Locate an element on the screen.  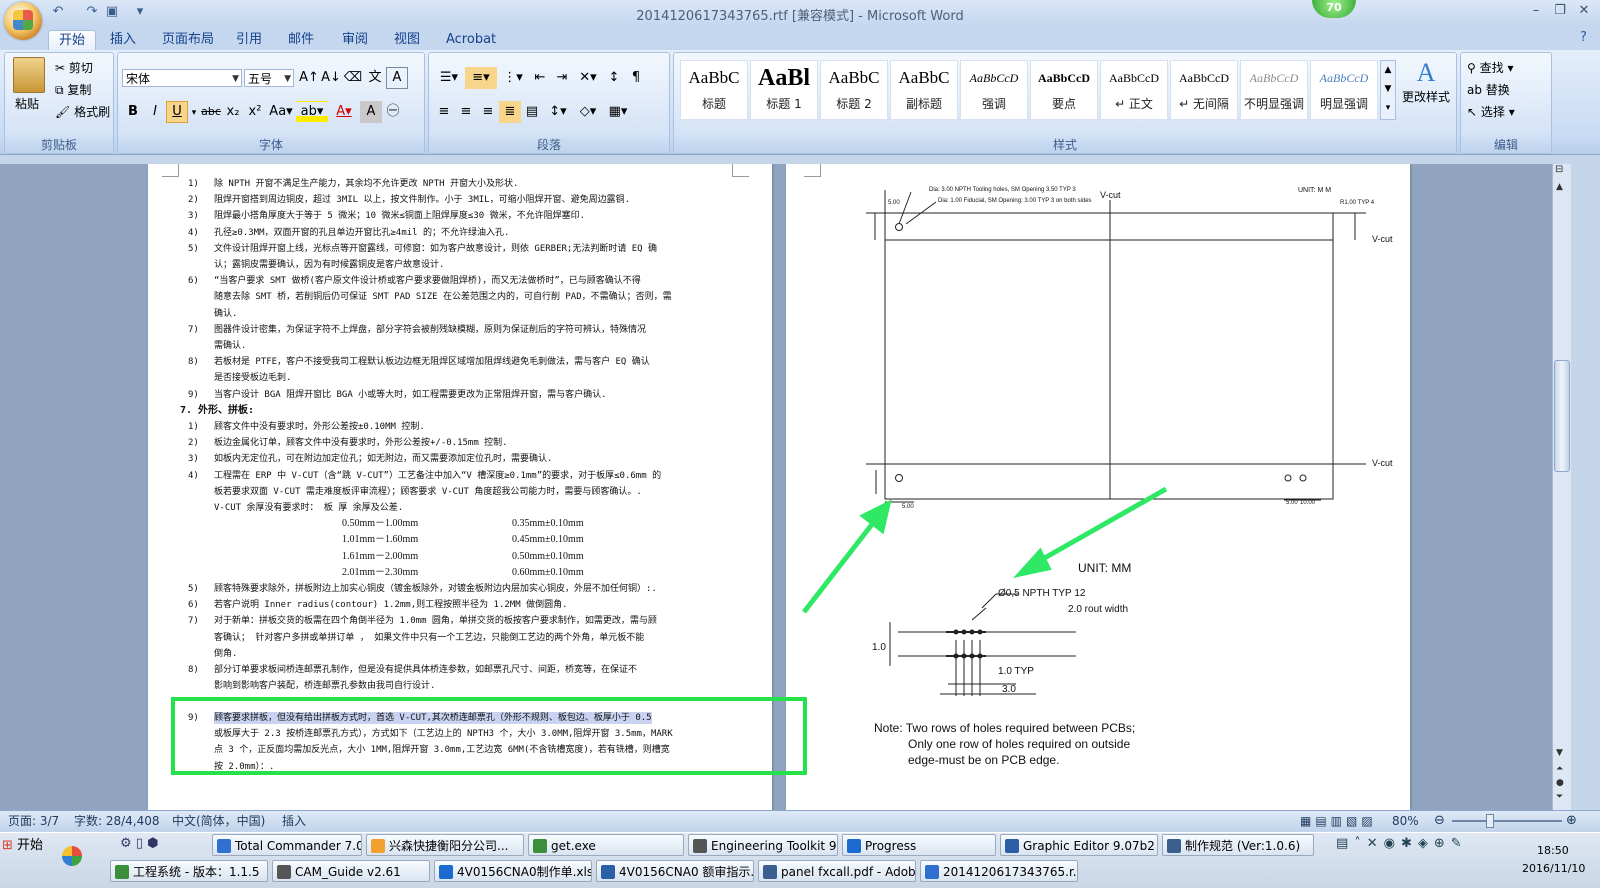
vcut-table-remain: 0.60mm±0.10mm is located at coordinates (548, 573).